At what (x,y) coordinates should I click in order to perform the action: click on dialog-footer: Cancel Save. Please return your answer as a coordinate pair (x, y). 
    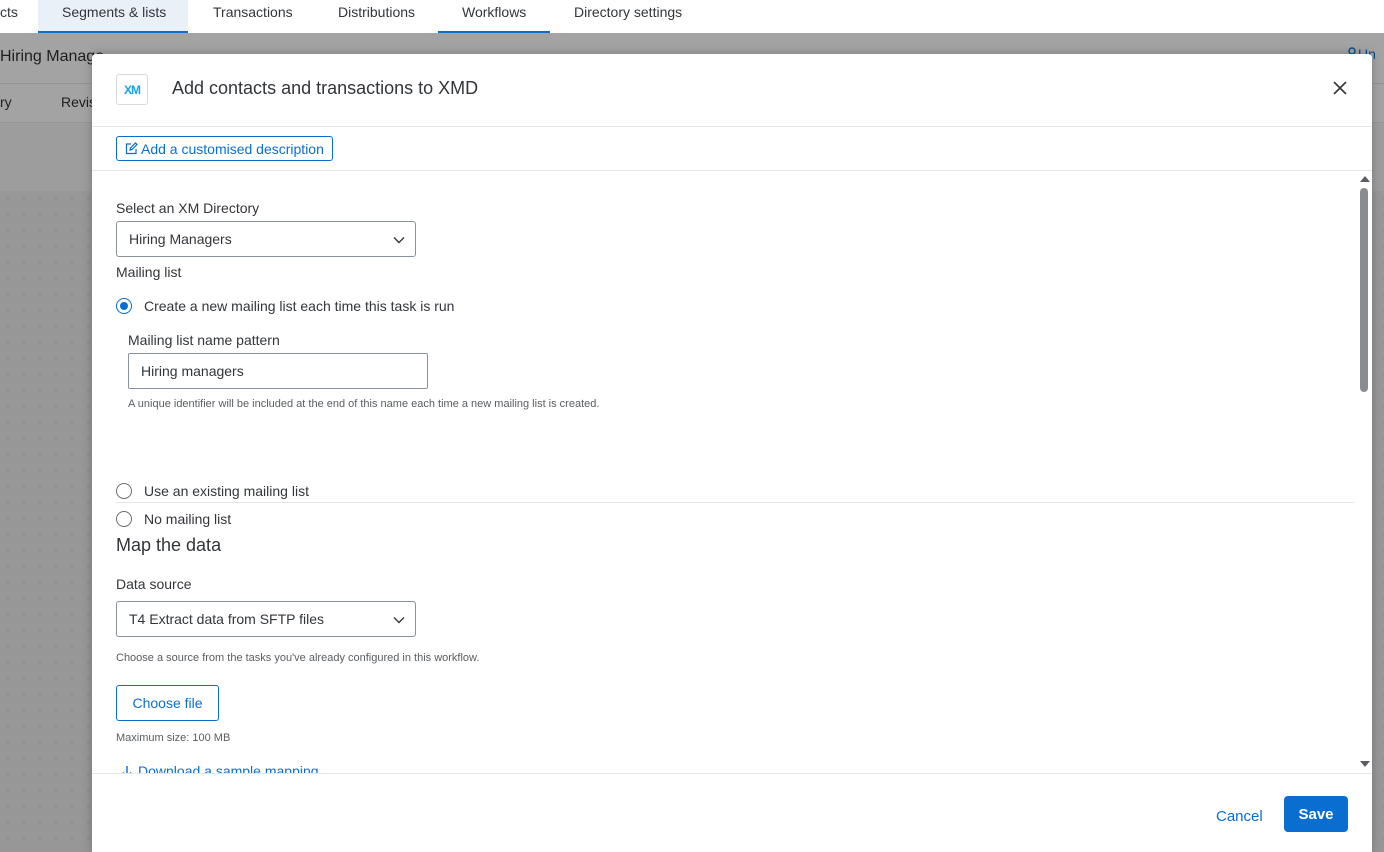
    Looking at the image, I should click on (732, 812).